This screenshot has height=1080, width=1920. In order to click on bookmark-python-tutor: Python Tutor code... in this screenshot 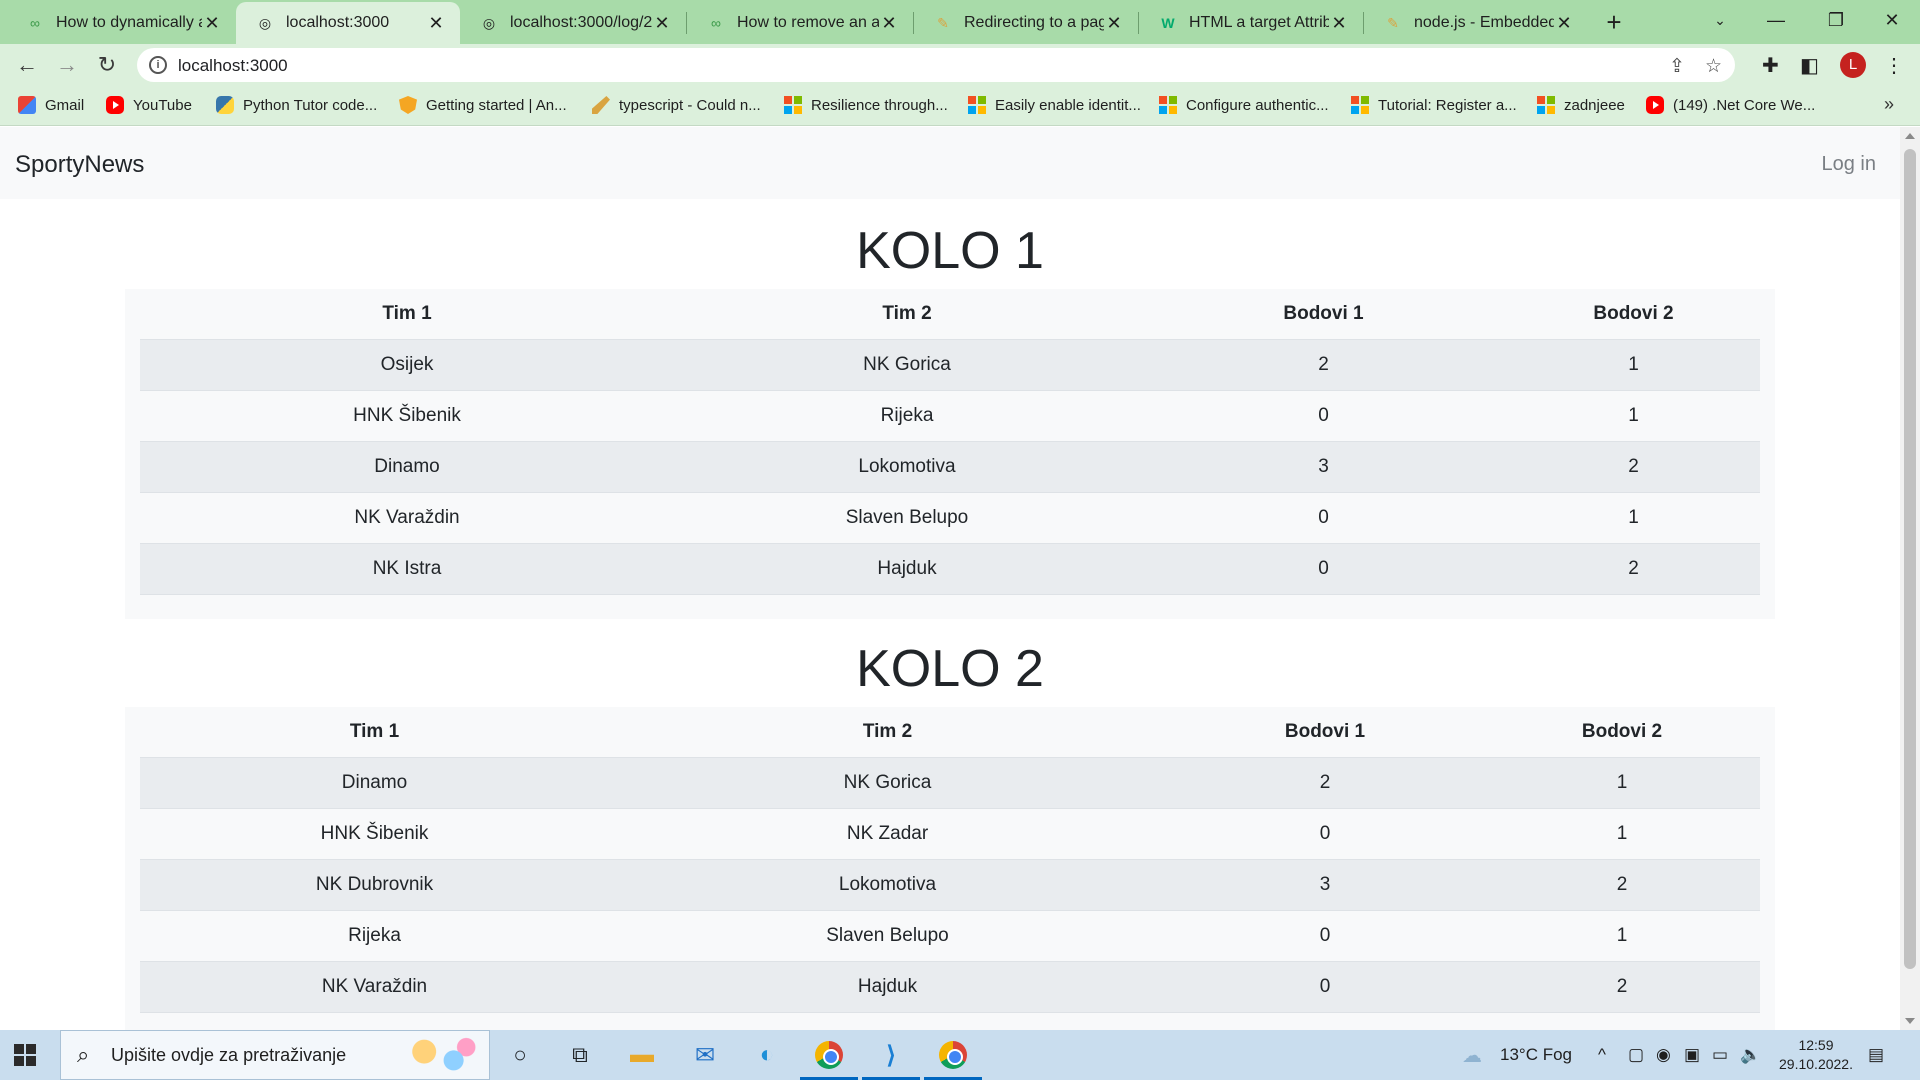, I will do `click(296, 105)`.